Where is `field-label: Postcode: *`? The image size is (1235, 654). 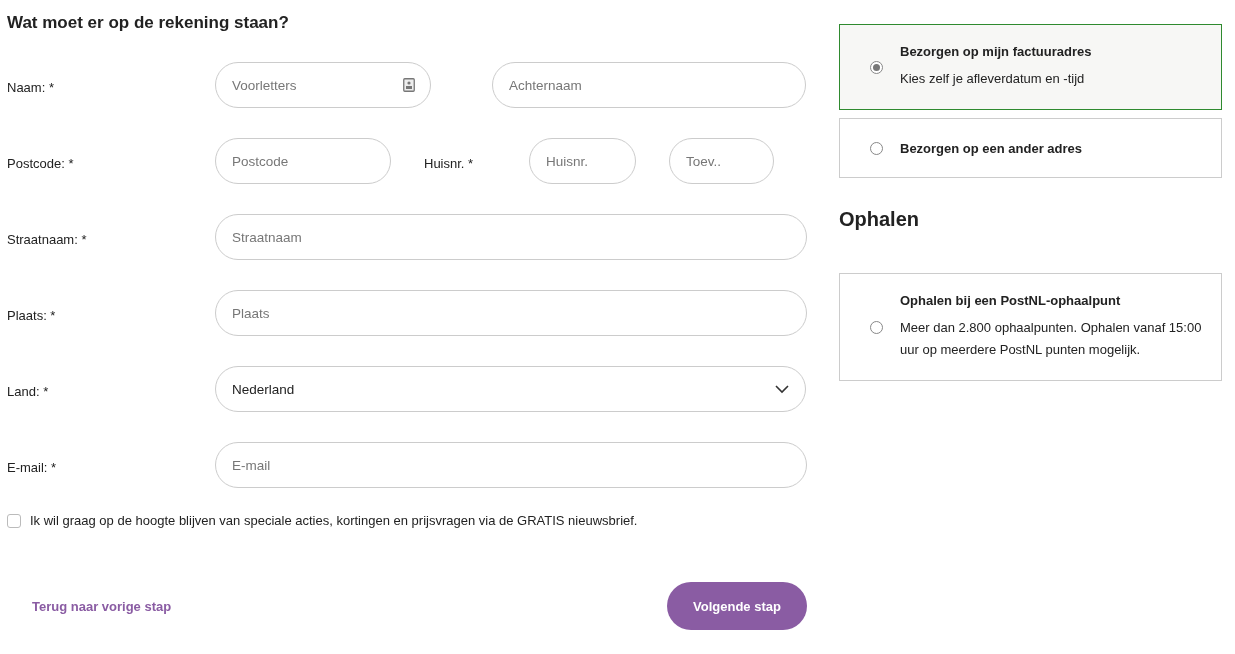 field-label: Postcode: * is located at coordinates (41, 162).